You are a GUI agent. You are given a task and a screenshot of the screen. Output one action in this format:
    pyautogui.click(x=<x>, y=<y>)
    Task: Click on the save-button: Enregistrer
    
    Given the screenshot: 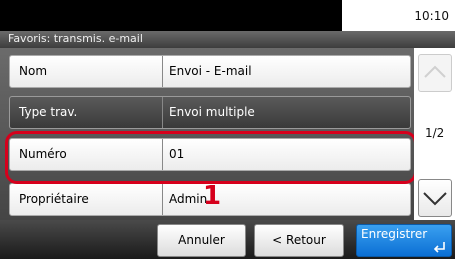 What is the action you would take?
    pyautogui.click(x=404, y=240)
    